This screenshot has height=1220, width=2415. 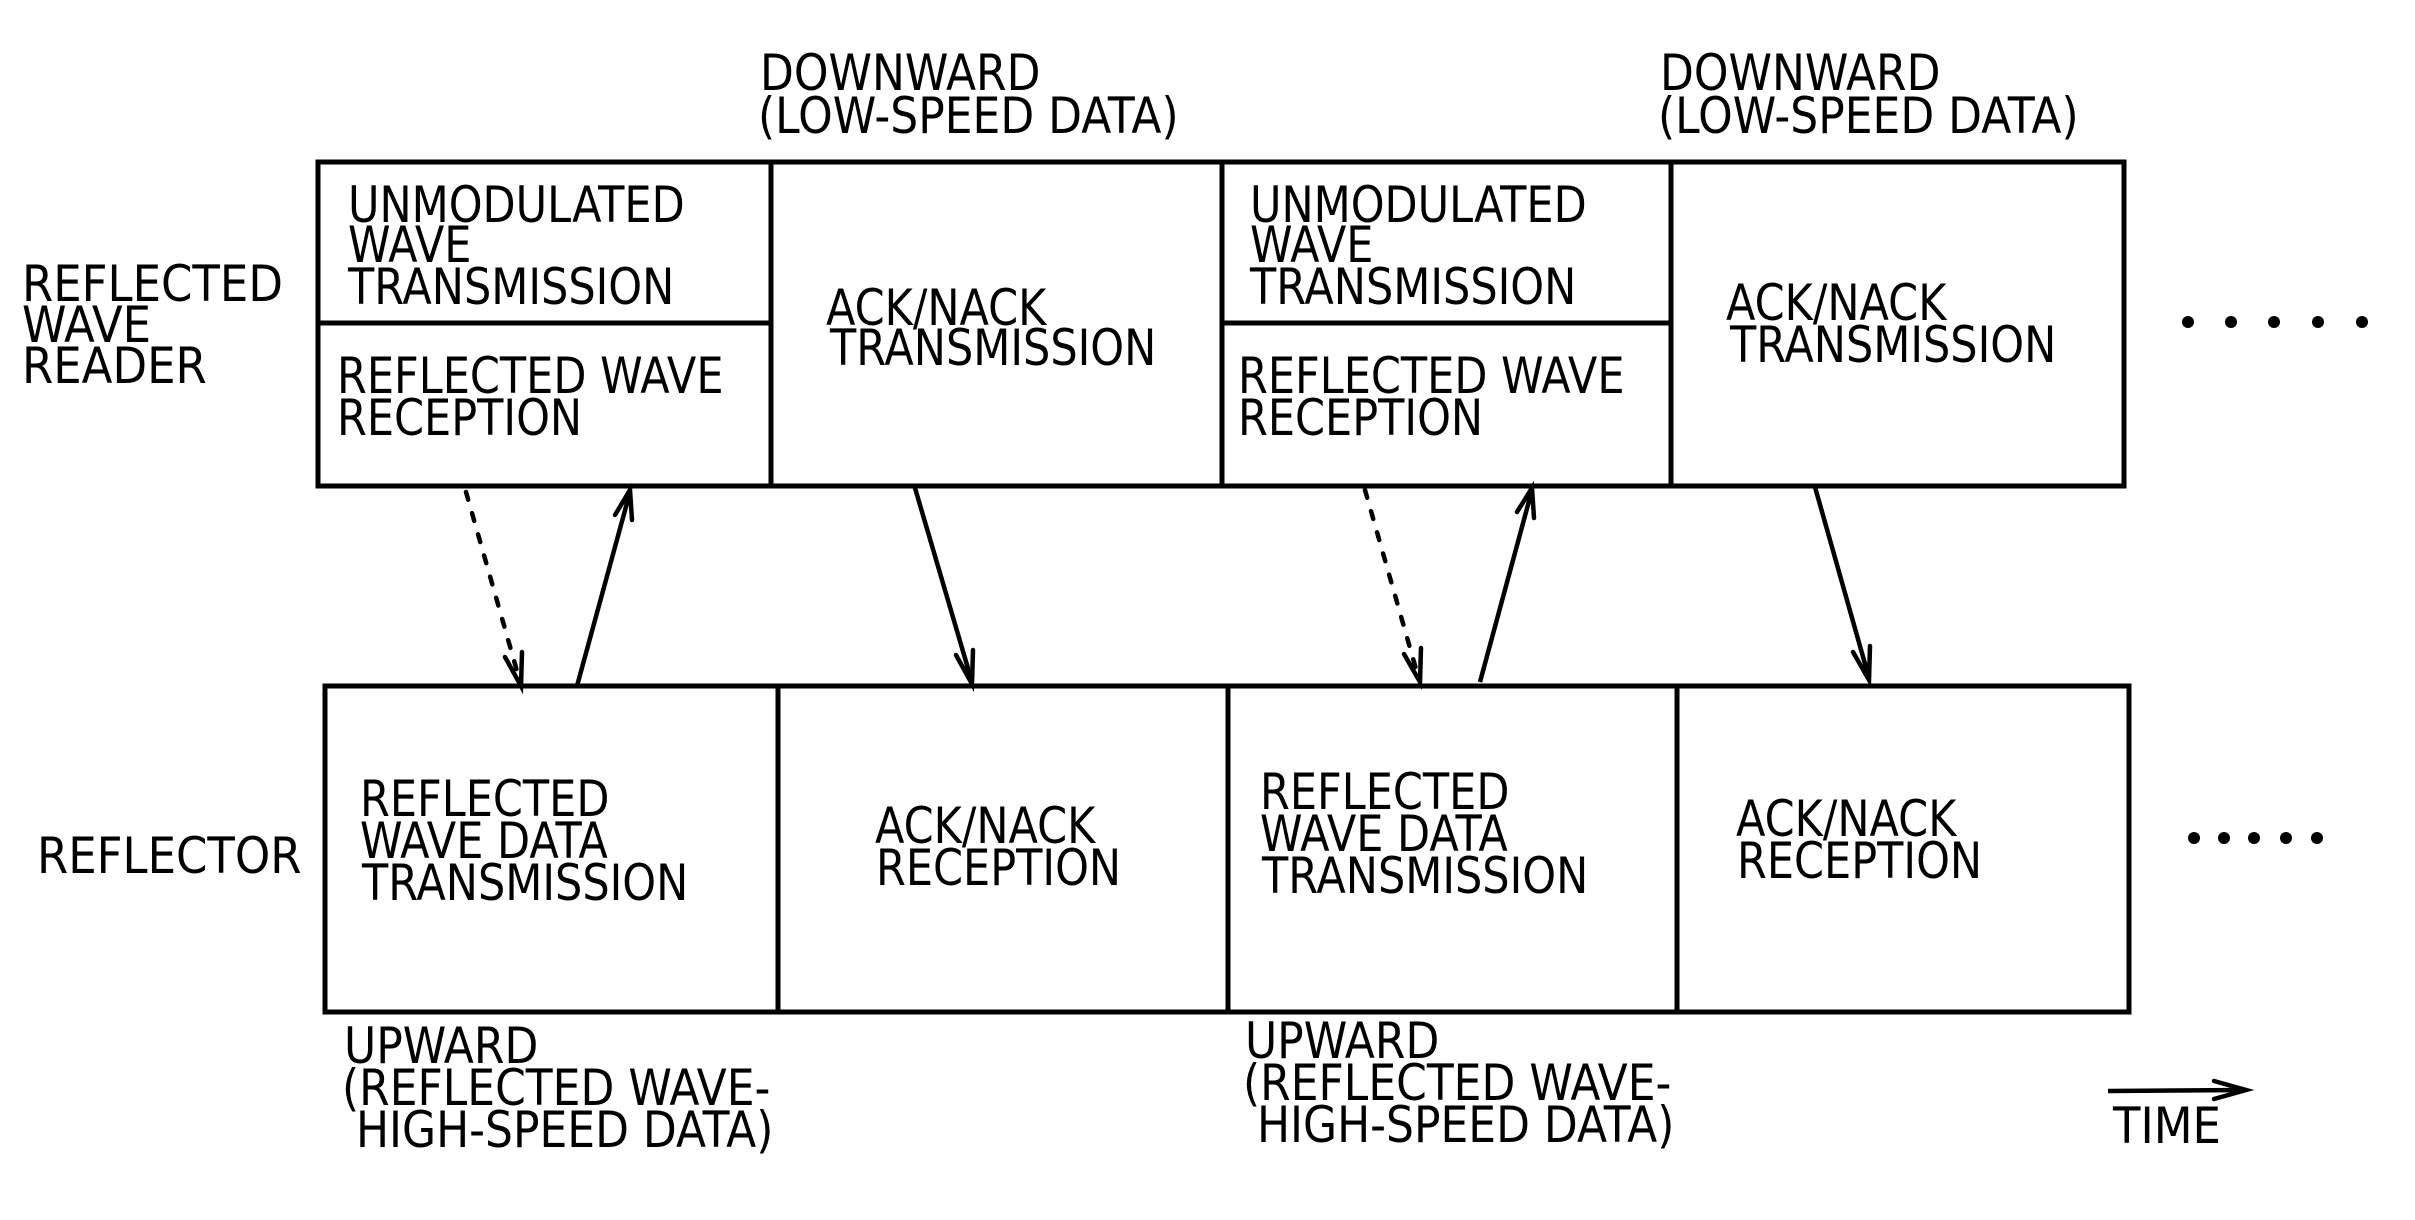 I want to click on reflector-cell-acknack-reception-1: ACK/NACK RECEPTION, so click(x=998, y=847).